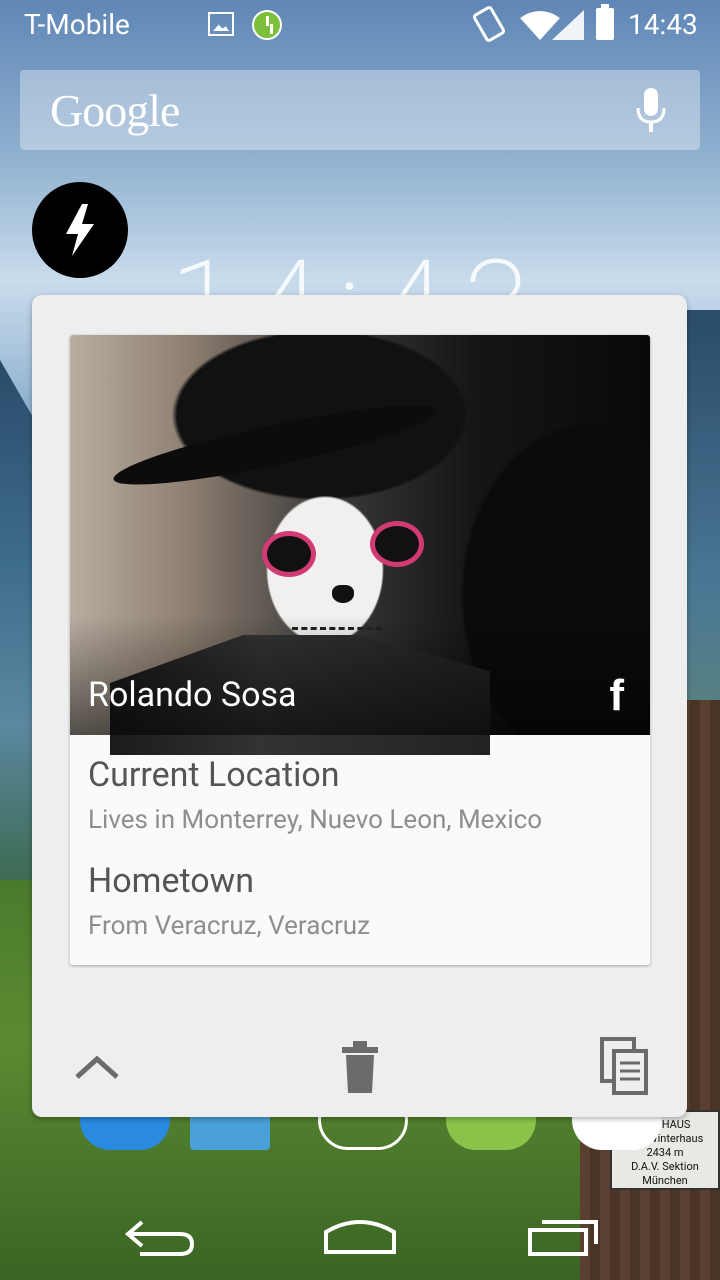 This screenshot has height=1280, width=720. What do you see at coordinates (360, 901) in the screenshot?
I see `field-group: Hometown From Veracruz, Veracruz` at bounding box center [360, 901].